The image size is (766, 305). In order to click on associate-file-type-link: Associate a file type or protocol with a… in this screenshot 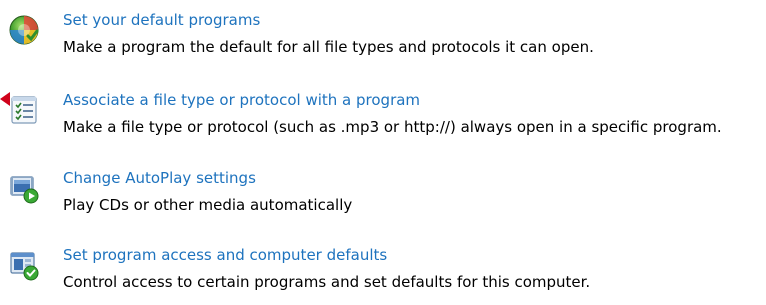, I will do `click(241, 100)`.